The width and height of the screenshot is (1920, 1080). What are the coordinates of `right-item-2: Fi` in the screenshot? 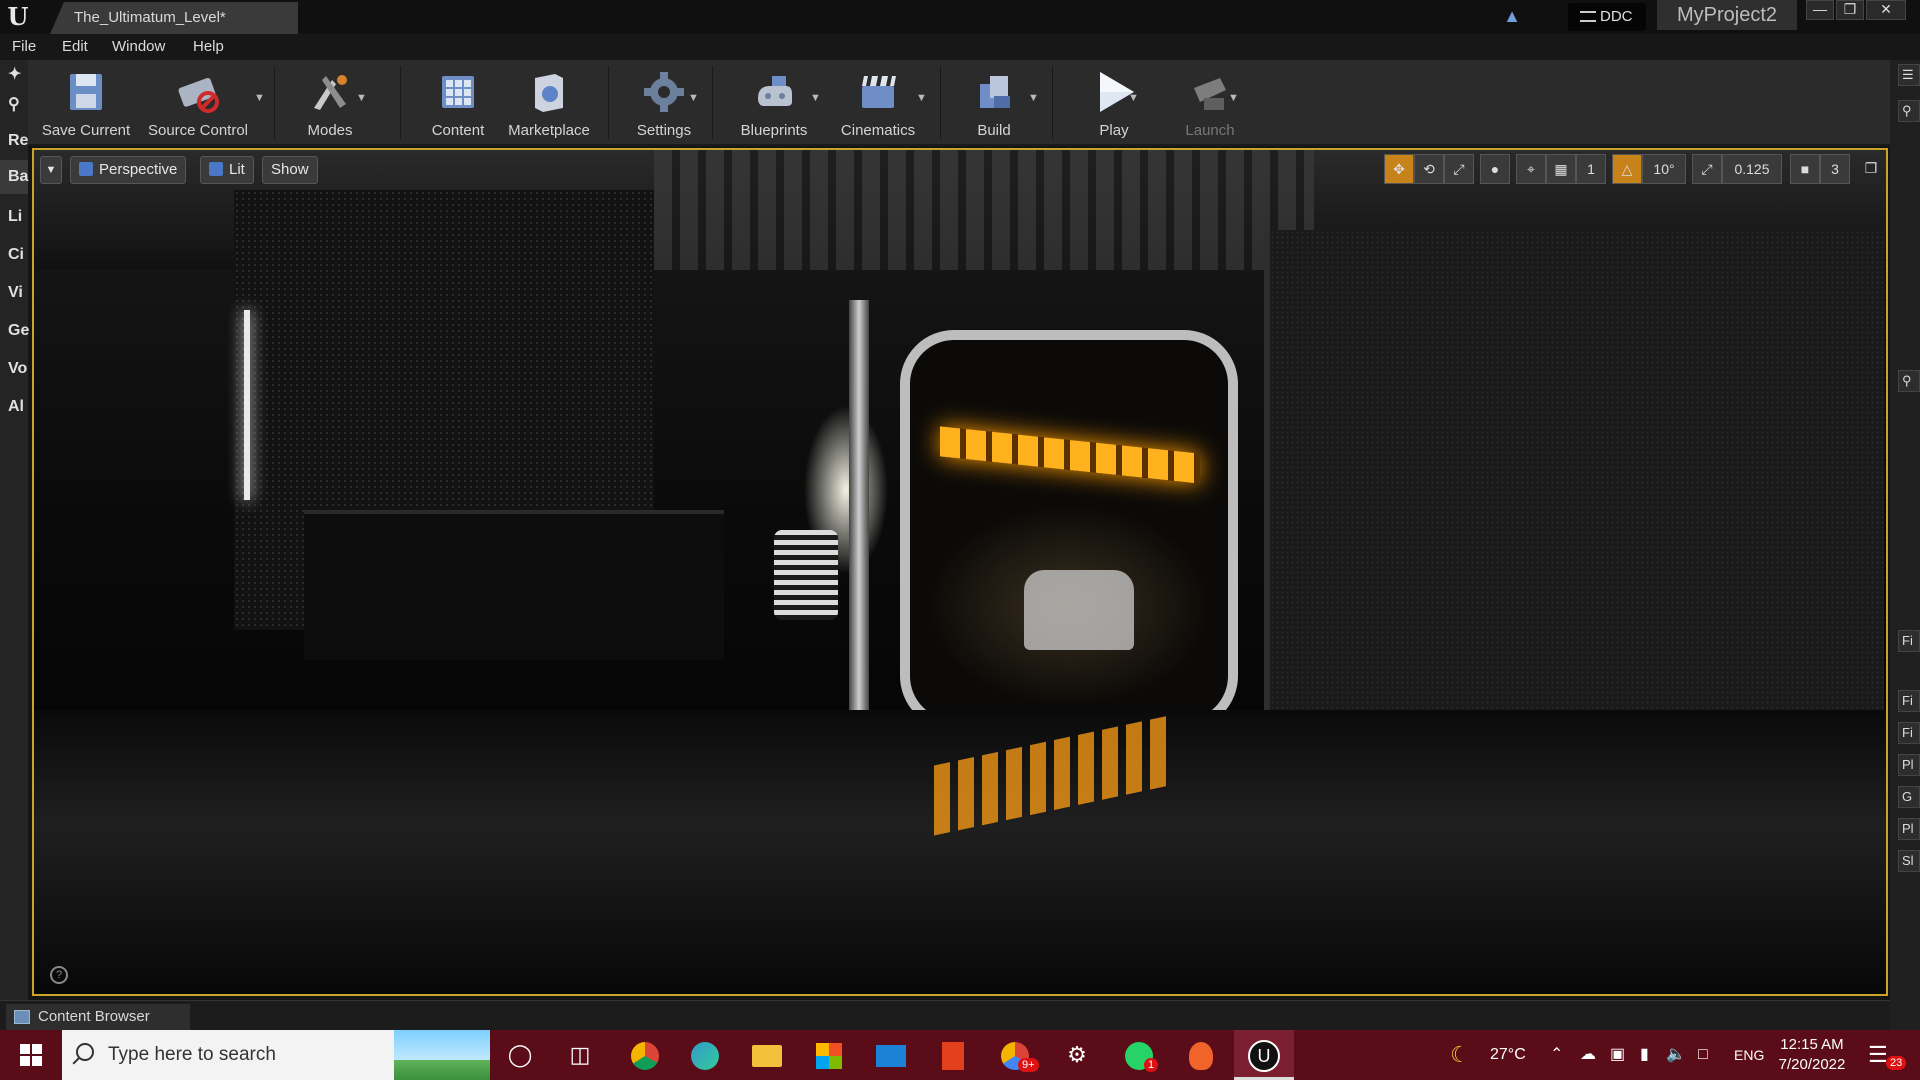 It's located at (1909, 701).